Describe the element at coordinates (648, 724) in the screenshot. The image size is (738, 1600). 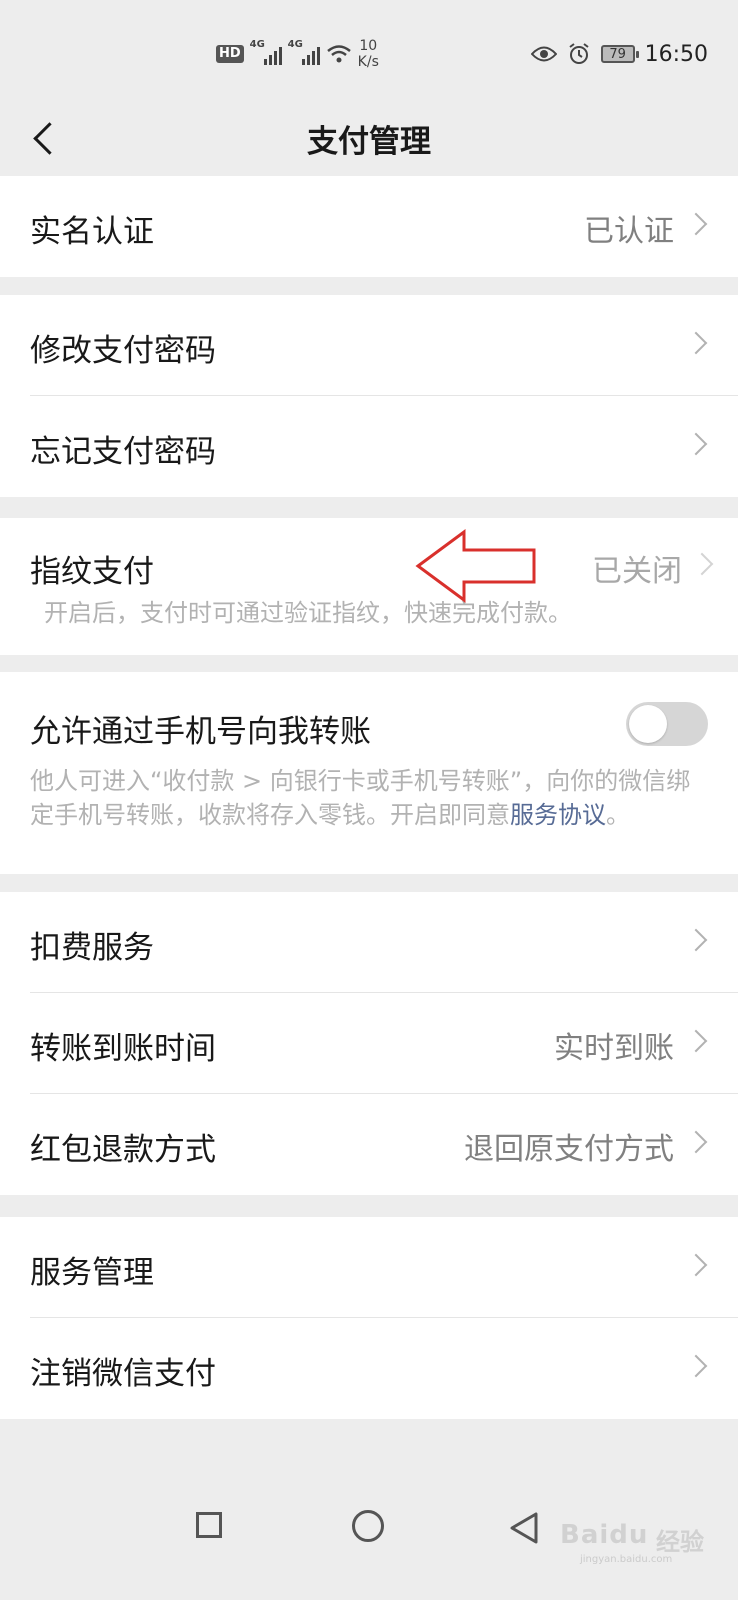
I see `toggle-knob` at that location.